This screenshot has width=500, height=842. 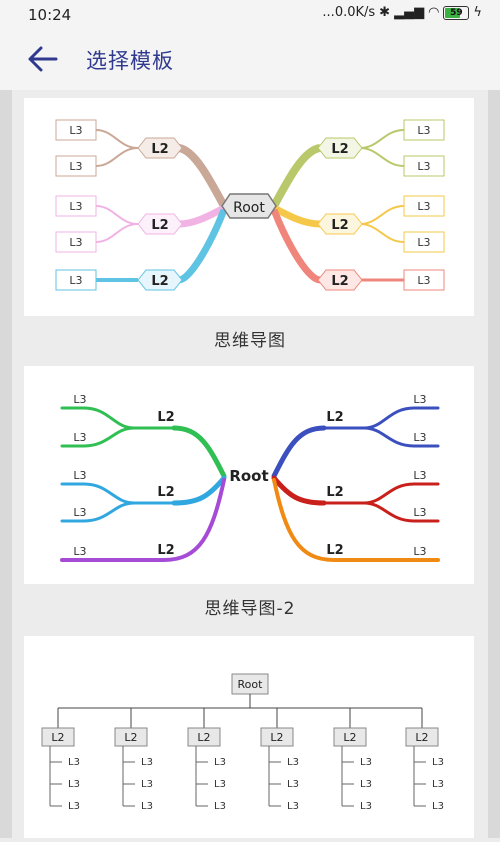 I want to click on template-caption-2: 思维导图-2, so click(x=250, y=609).